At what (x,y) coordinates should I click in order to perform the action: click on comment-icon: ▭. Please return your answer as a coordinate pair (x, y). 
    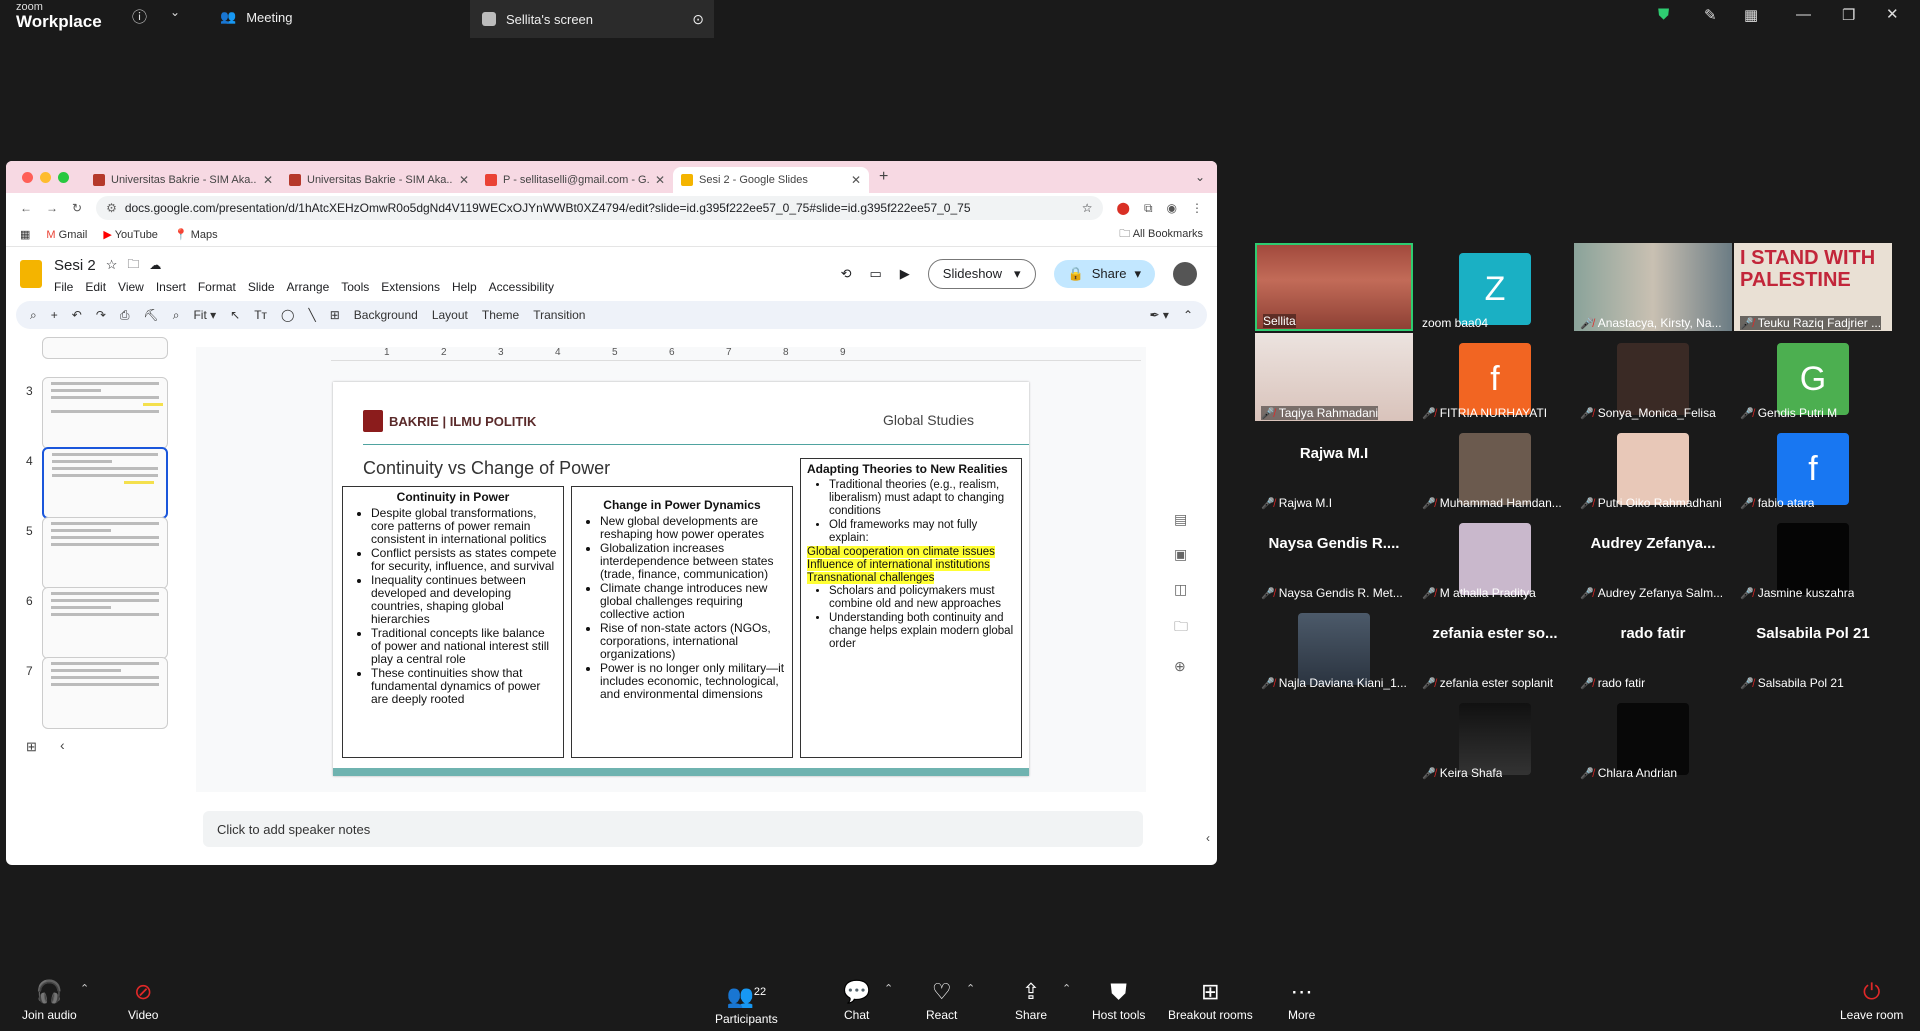
    Looking at the image, I should click on (875, 274).